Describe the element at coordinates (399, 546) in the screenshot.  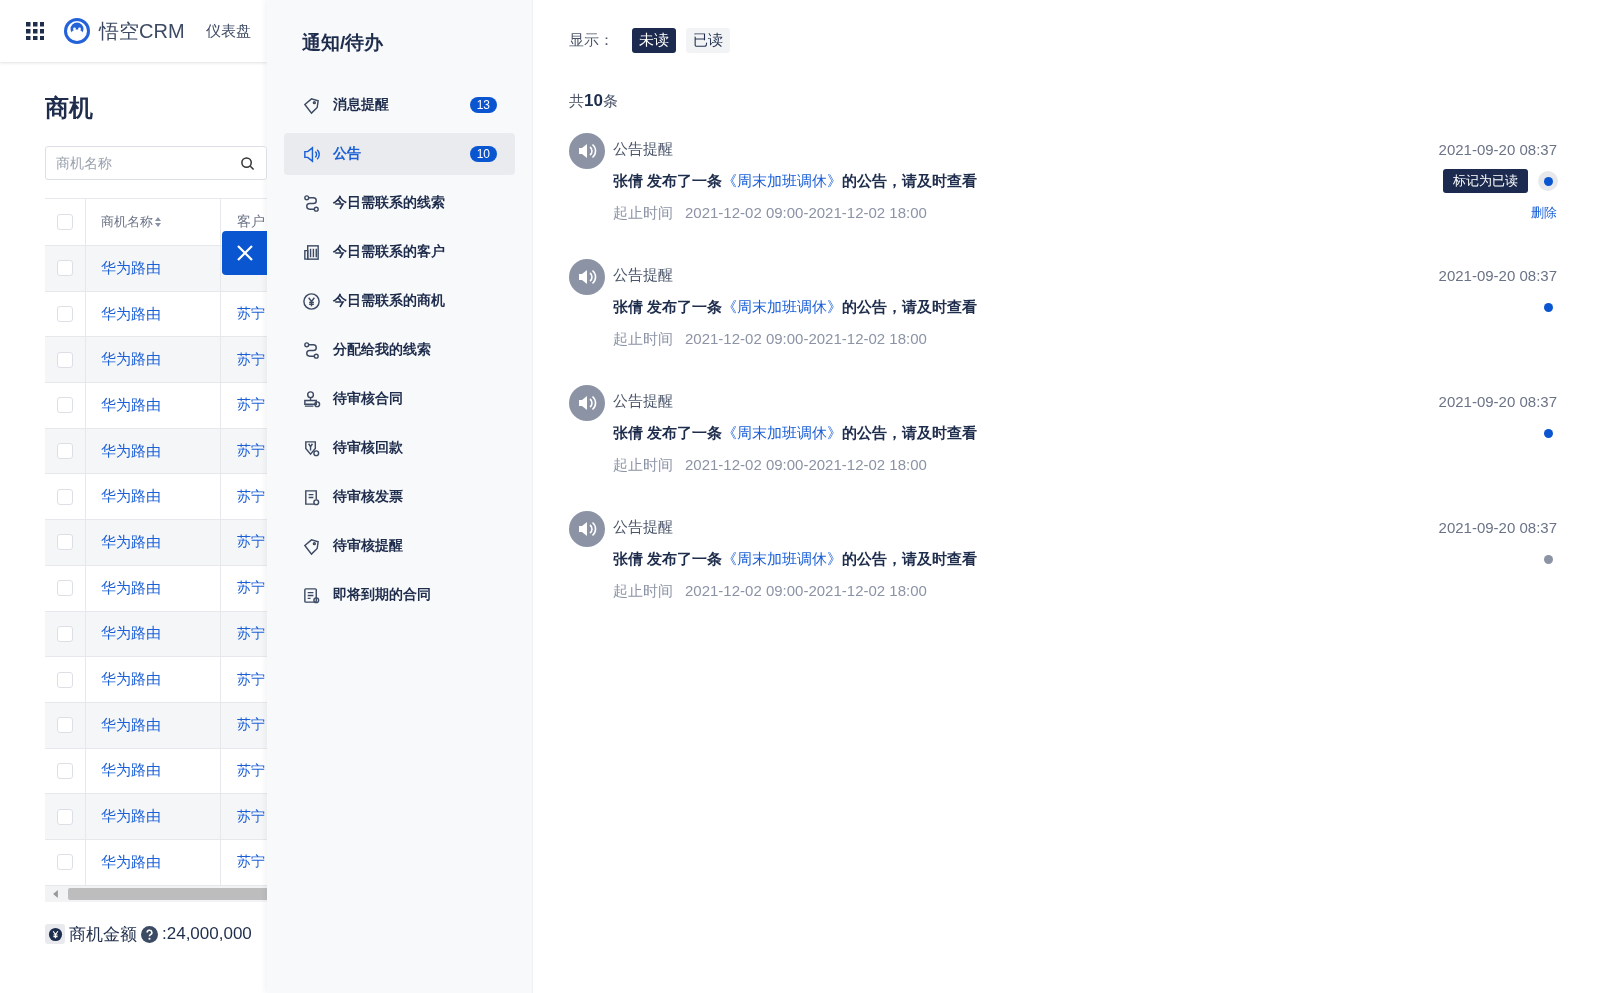
I see `menu-item: 待审核提醒` at that location.